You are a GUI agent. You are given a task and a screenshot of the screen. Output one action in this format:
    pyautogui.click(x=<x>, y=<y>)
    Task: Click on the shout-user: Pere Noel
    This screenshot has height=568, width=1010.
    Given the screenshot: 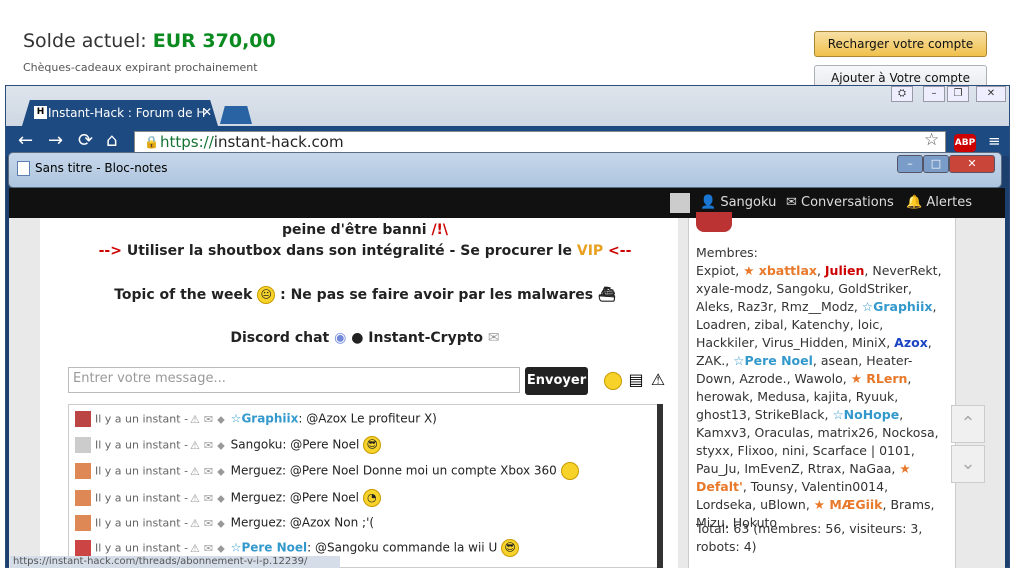 What is the action you would take?
    pyautogui.click(x=274, y=548)
    